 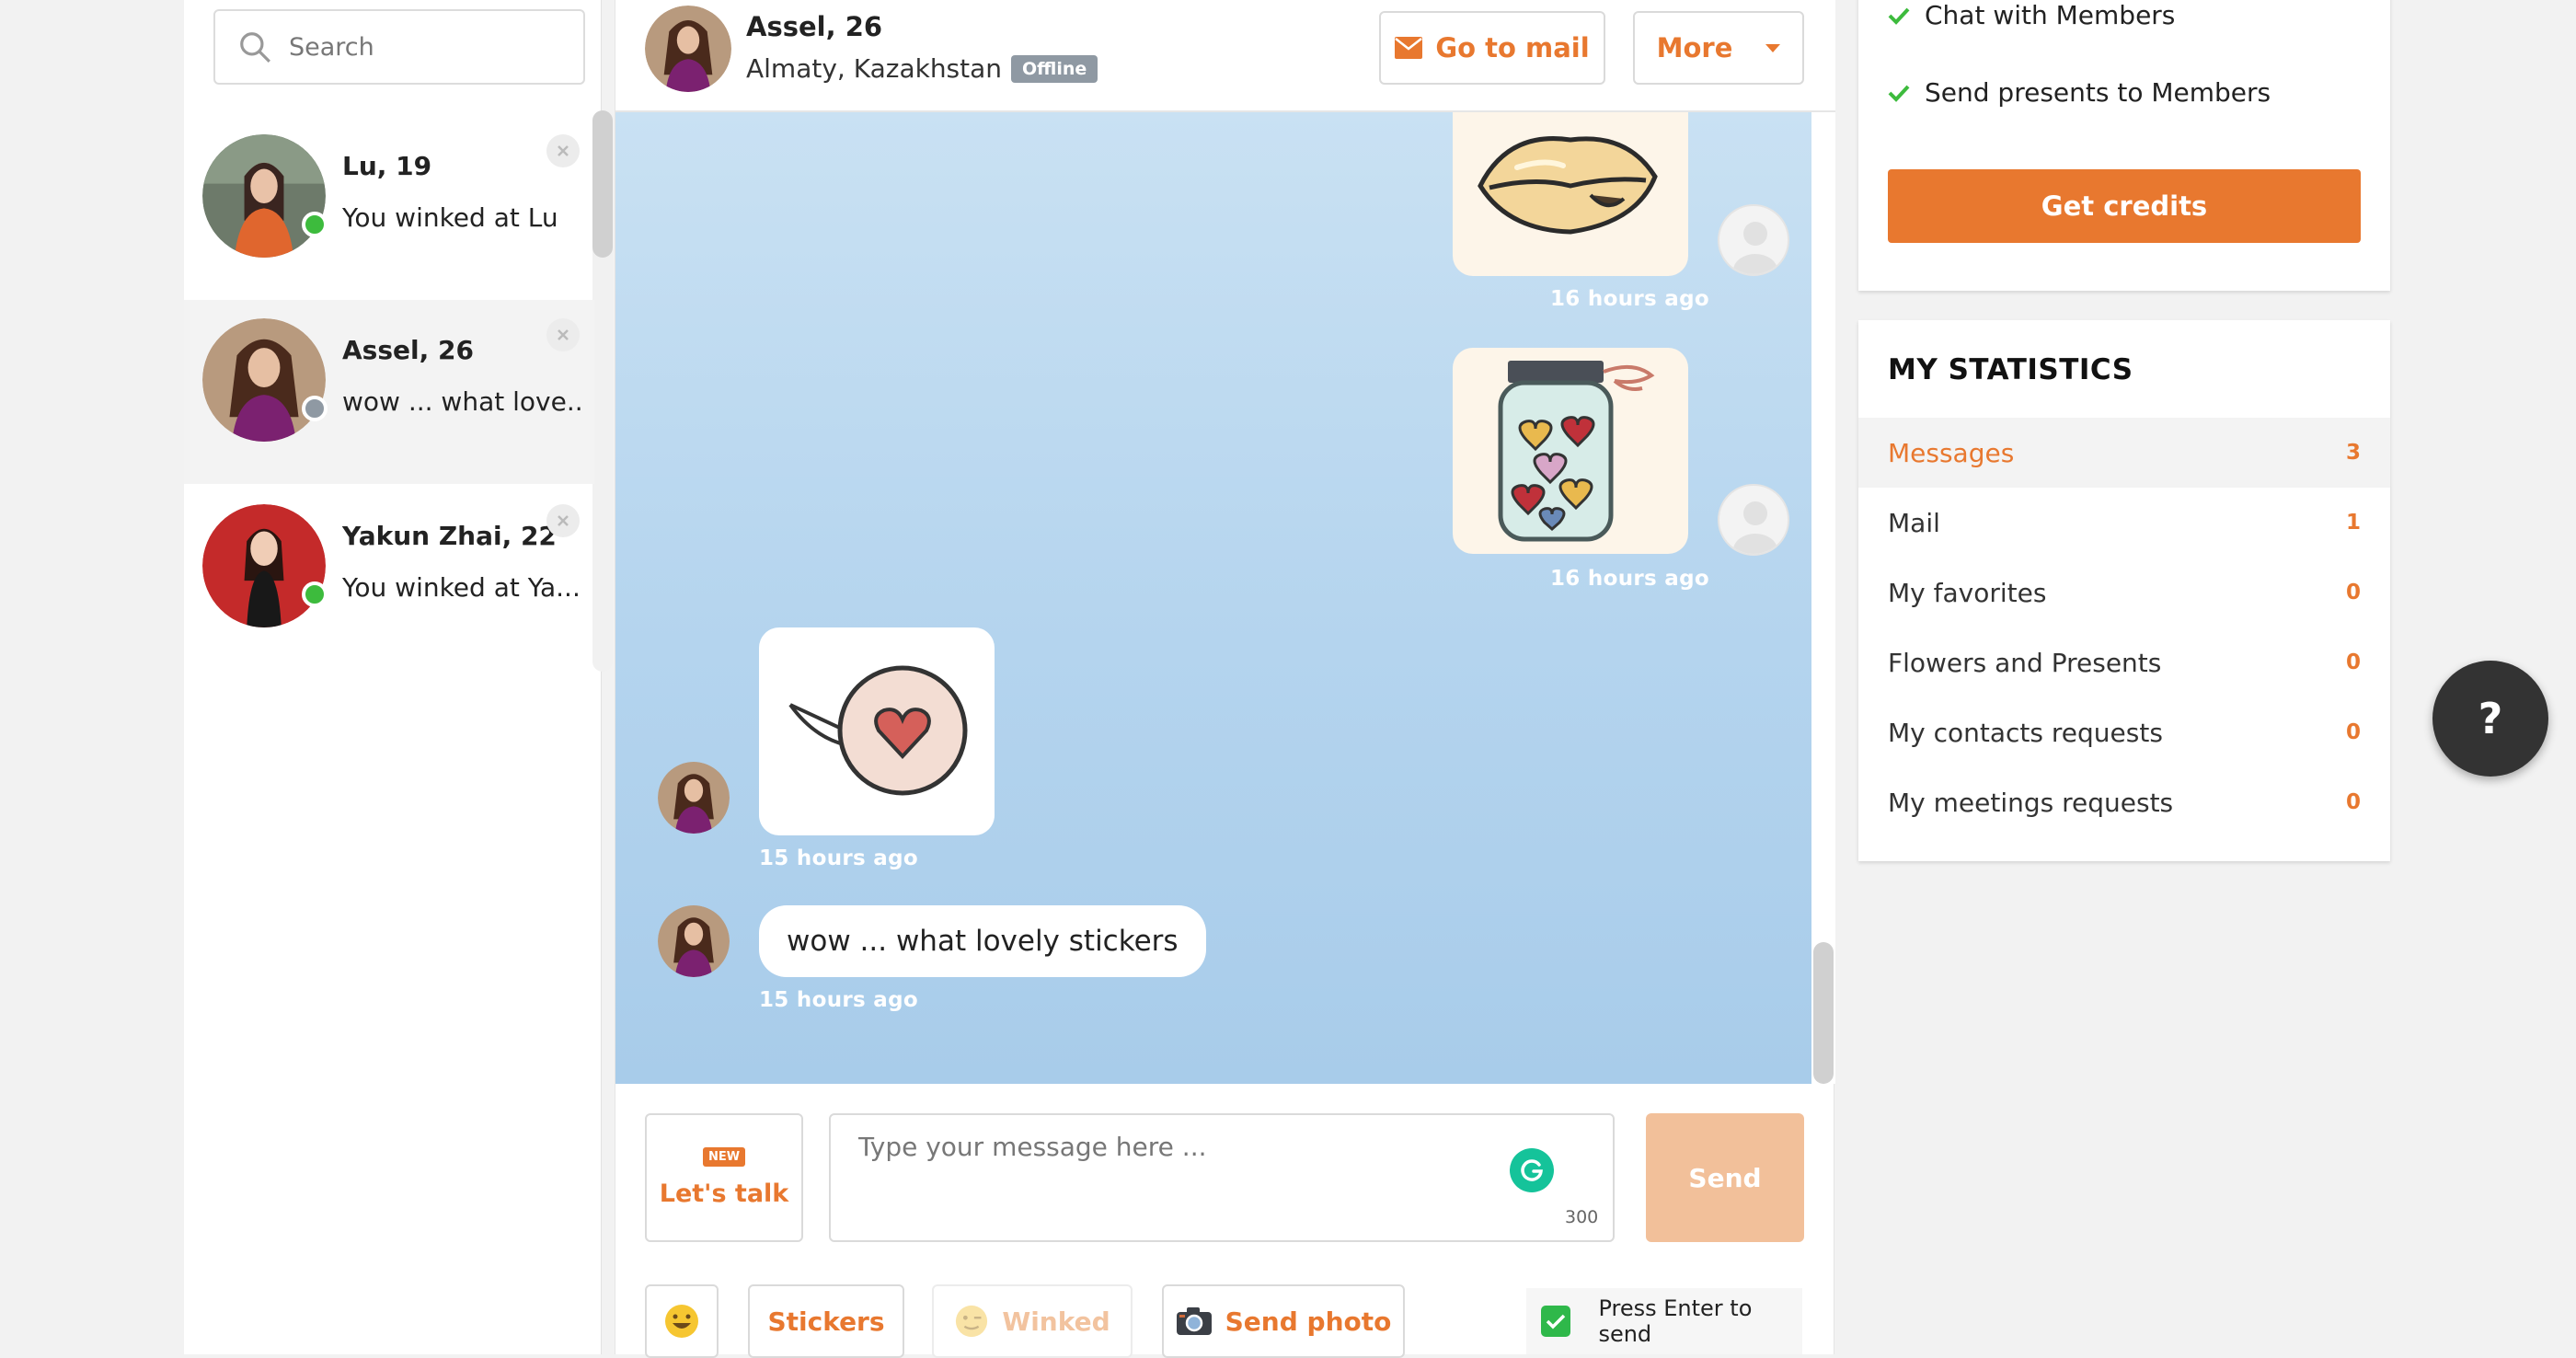 I want to click on help-button: ?, so click(x=2490, y=719).